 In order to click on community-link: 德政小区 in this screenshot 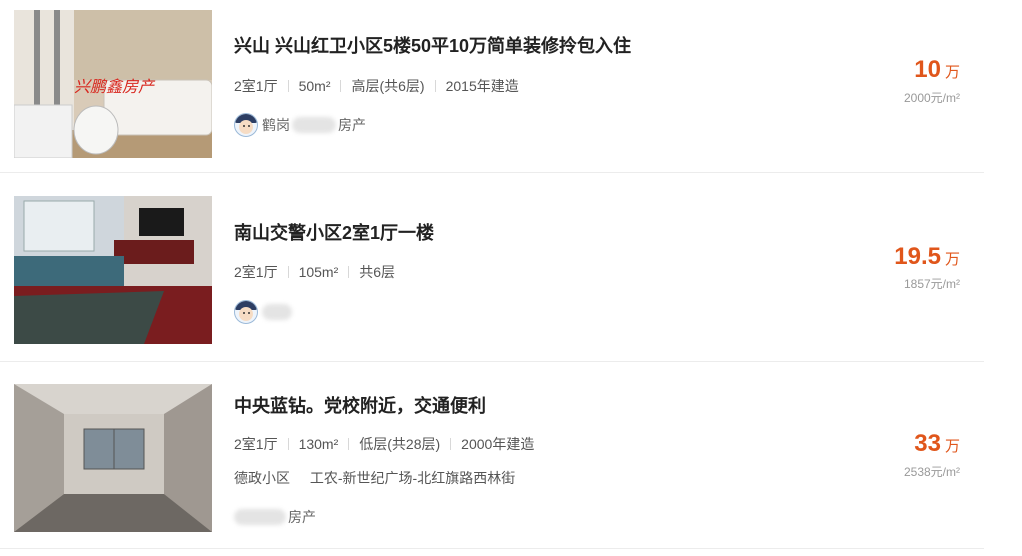, I will do `click(262, 478)`.